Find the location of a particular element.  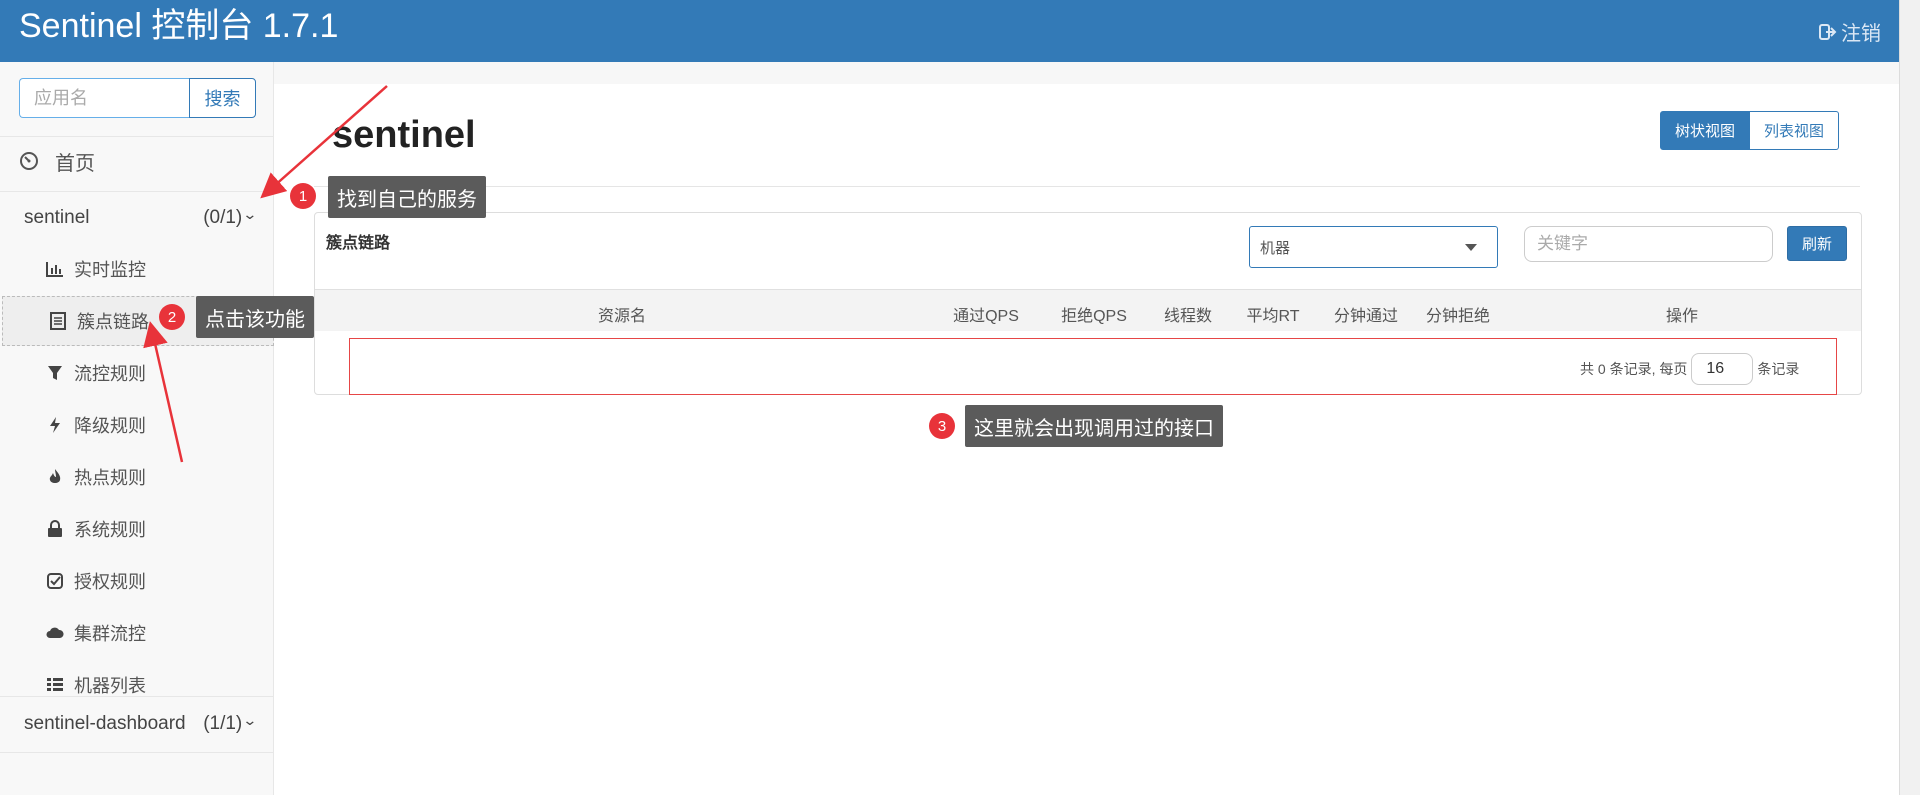

tree-view-button: 树状视图 is located at coordinates (1705, 130).